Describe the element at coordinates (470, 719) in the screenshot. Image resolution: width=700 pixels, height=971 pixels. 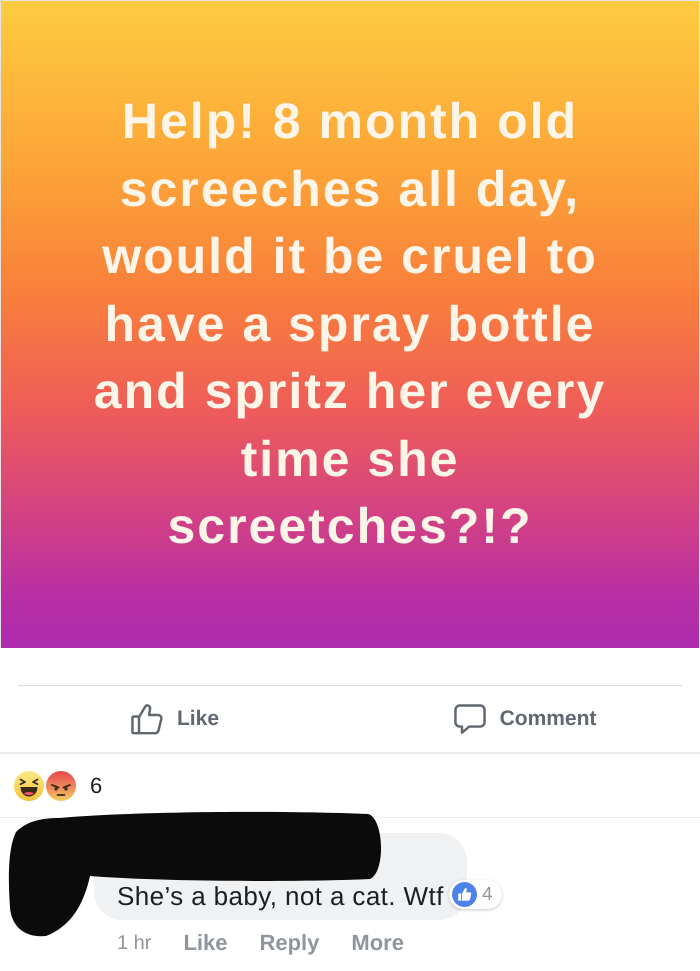
I see `speech-bubble-icon` at that location.